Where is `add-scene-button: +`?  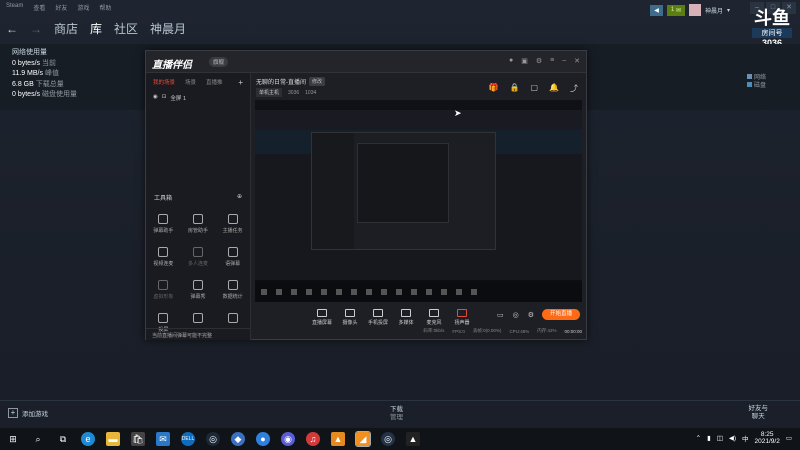
add-scene-button: + is located at coordinates (240, 82).